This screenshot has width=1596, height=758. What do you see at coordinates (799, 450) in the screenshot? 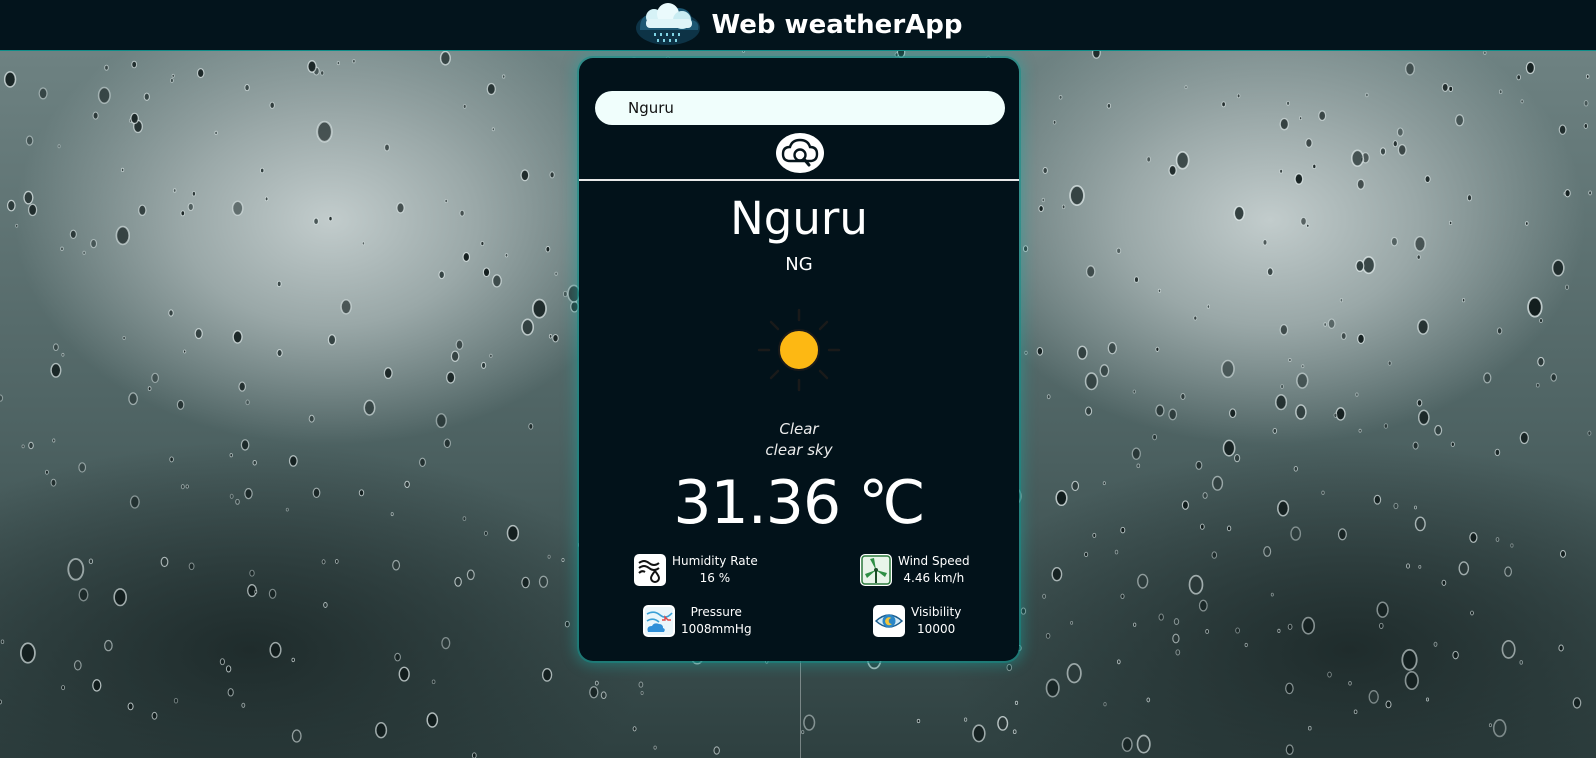
I see `weather-description: clear sky` at bounding box center [799, 450].